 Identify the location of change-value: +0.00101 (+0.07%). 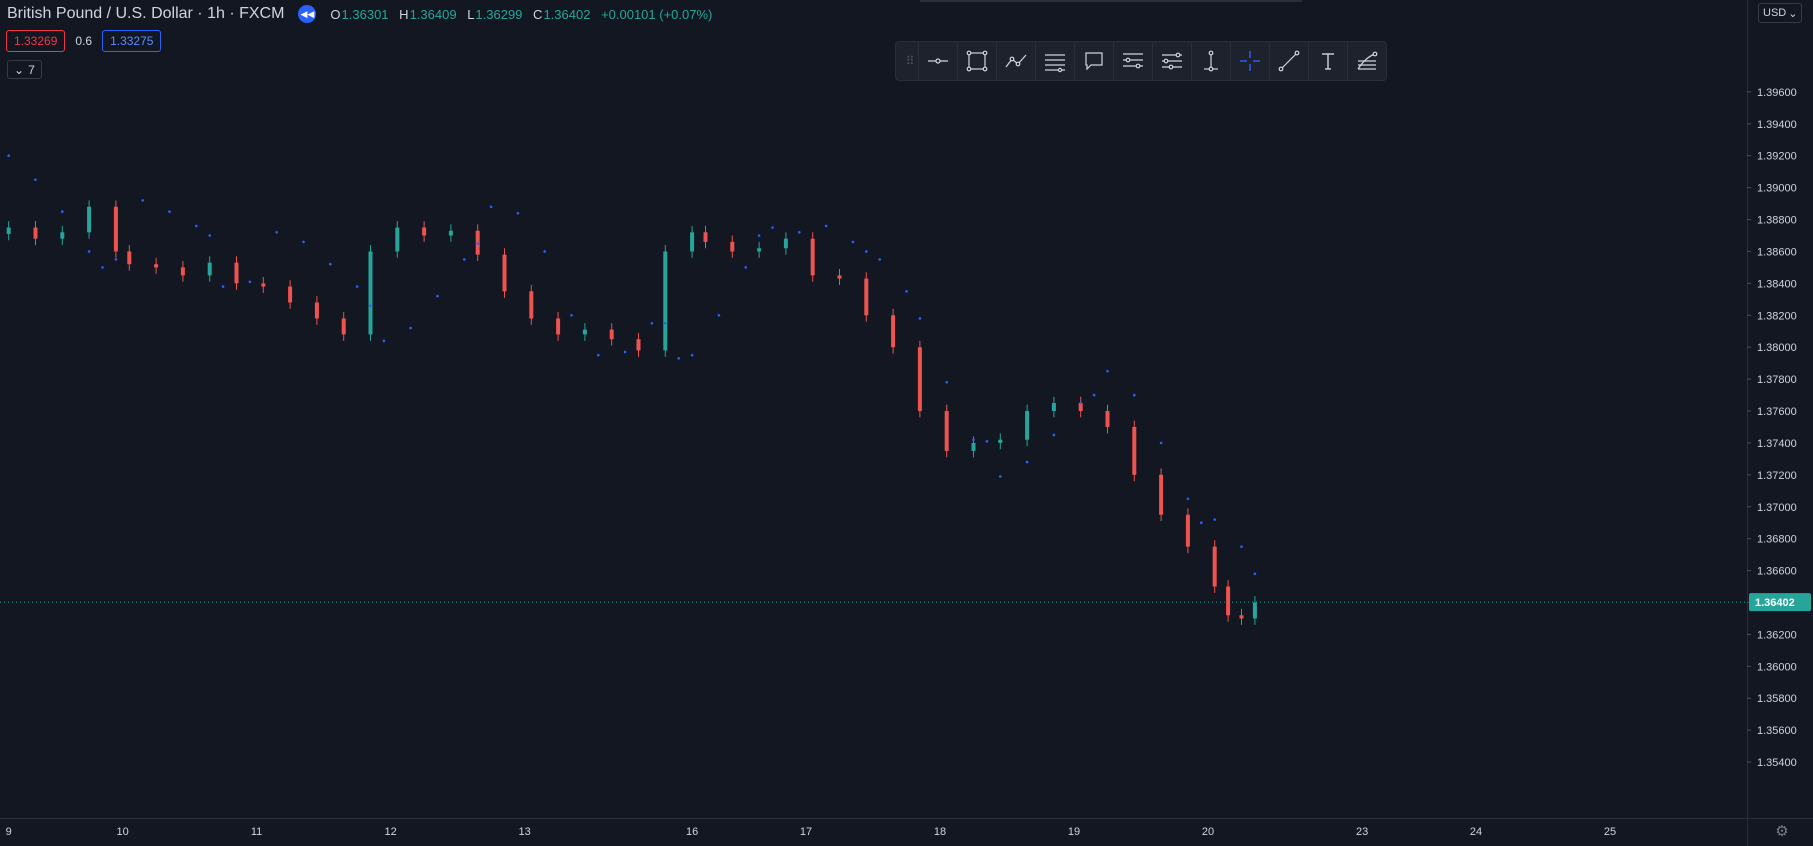
(657, 14).